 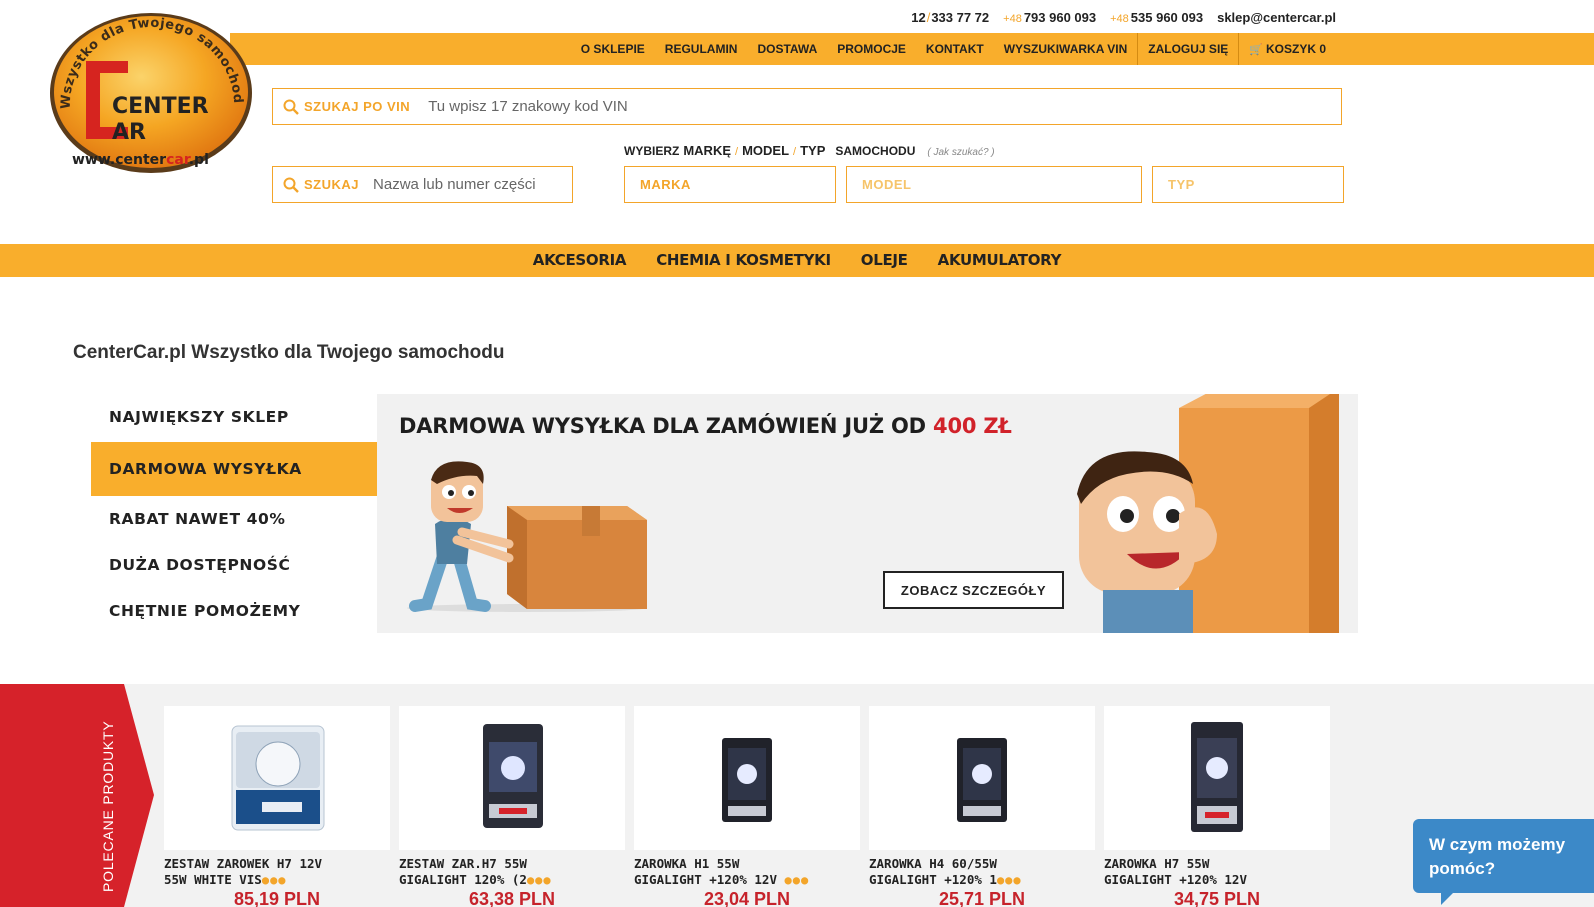 What do you see at coordinates (1000, 260) in the screenshot?
I see `category-batteries: AKUMULATORY` at bounding box center [1000, 260].